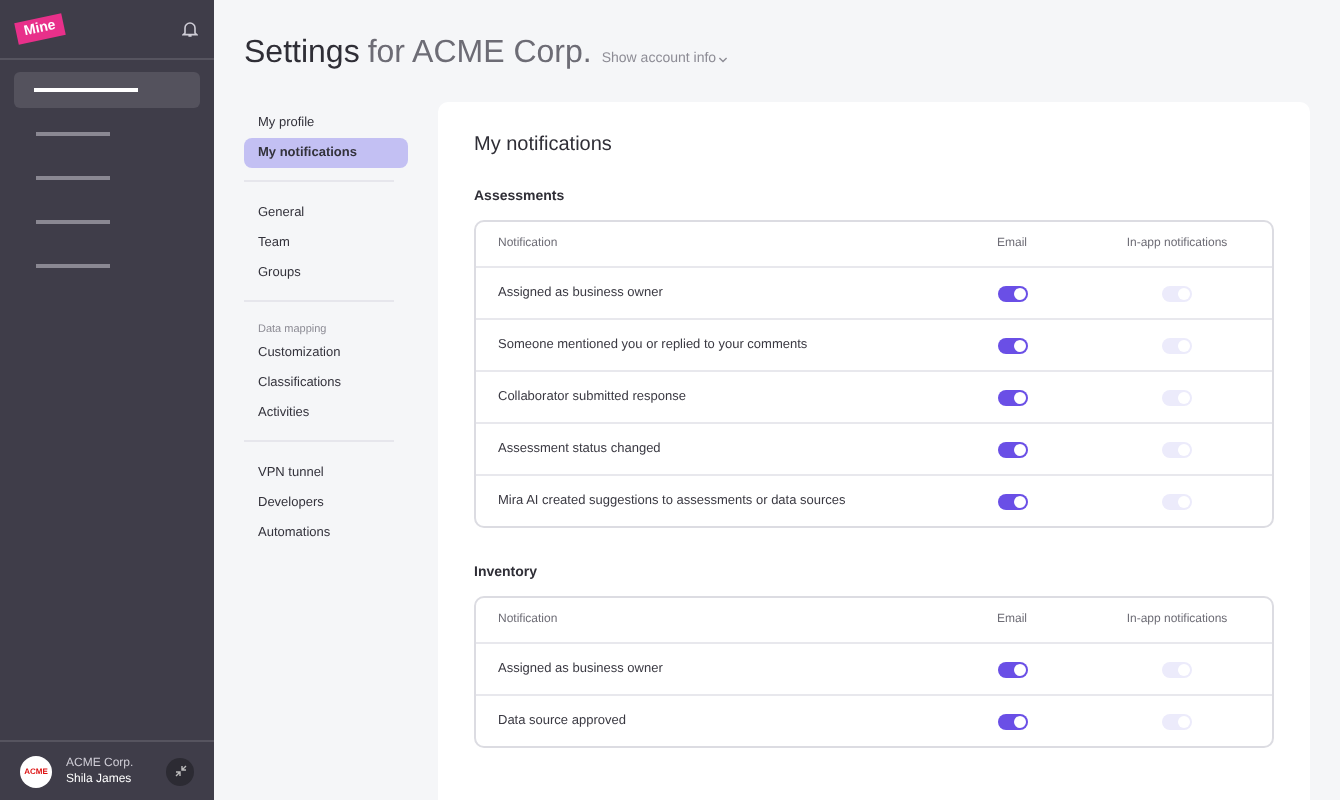 The image size is (1340, 800). I want to click on collapse-icon, so click(180, 771).